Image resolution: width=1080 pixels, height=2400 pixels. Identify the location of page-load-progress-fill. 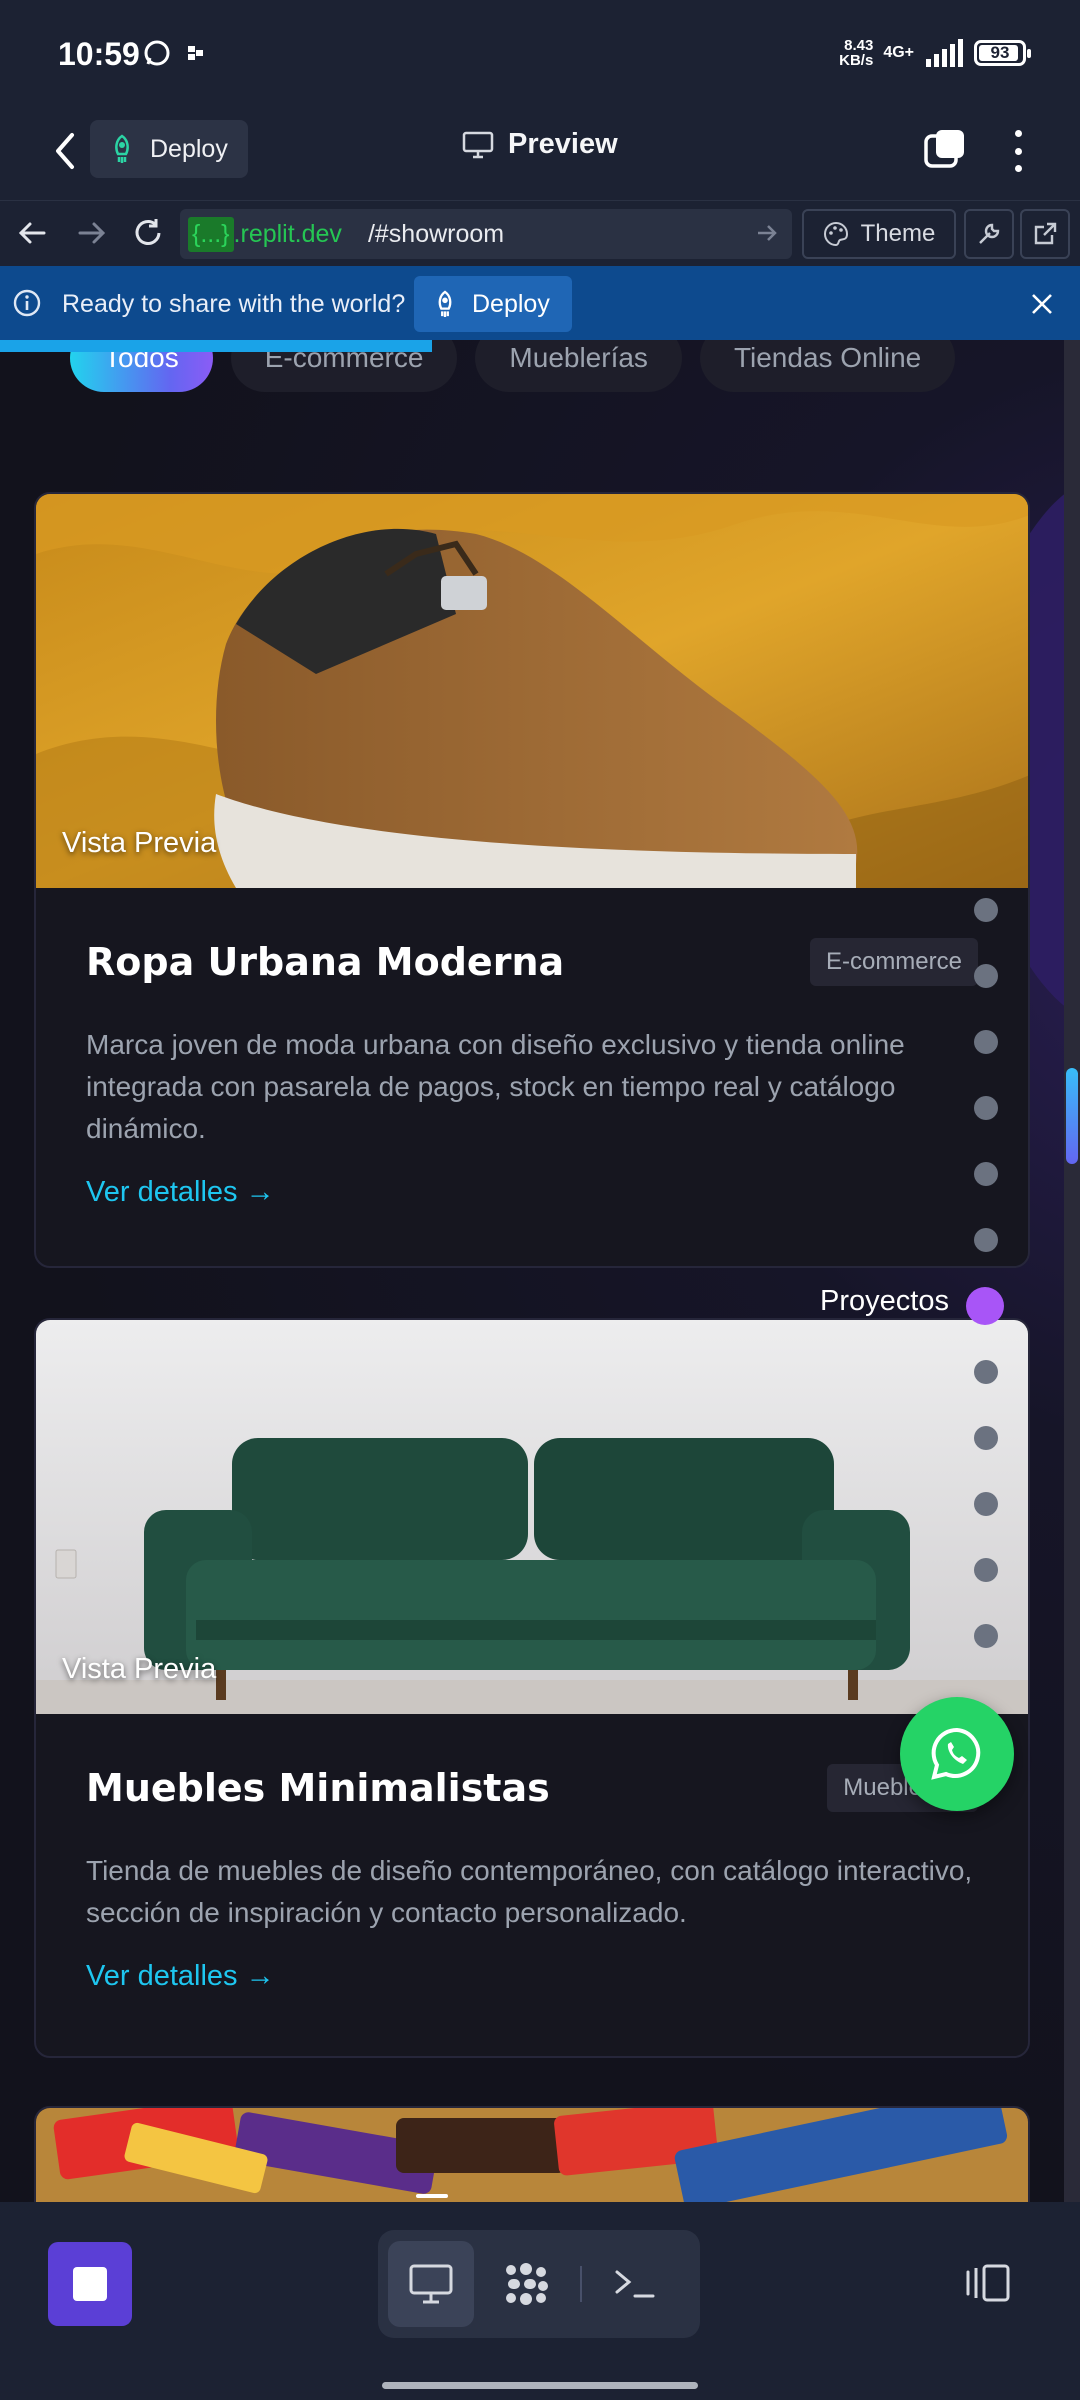
(216, 346).